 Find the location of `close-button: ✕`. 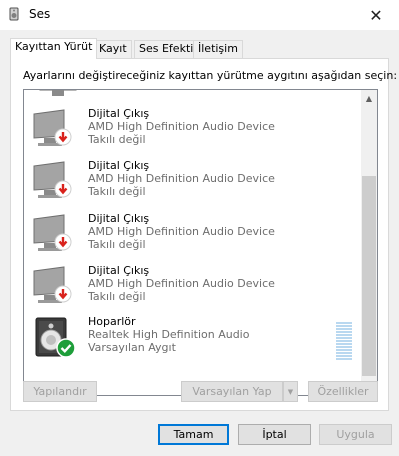

close-button: ✕ is located at coordinates (376, 15).